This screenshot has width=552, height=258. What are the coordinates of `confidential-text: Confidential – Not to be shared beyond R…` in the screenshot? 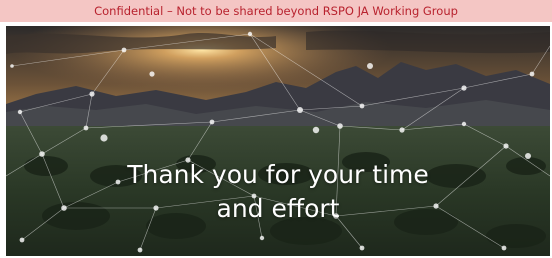 It's located at (276, 11).